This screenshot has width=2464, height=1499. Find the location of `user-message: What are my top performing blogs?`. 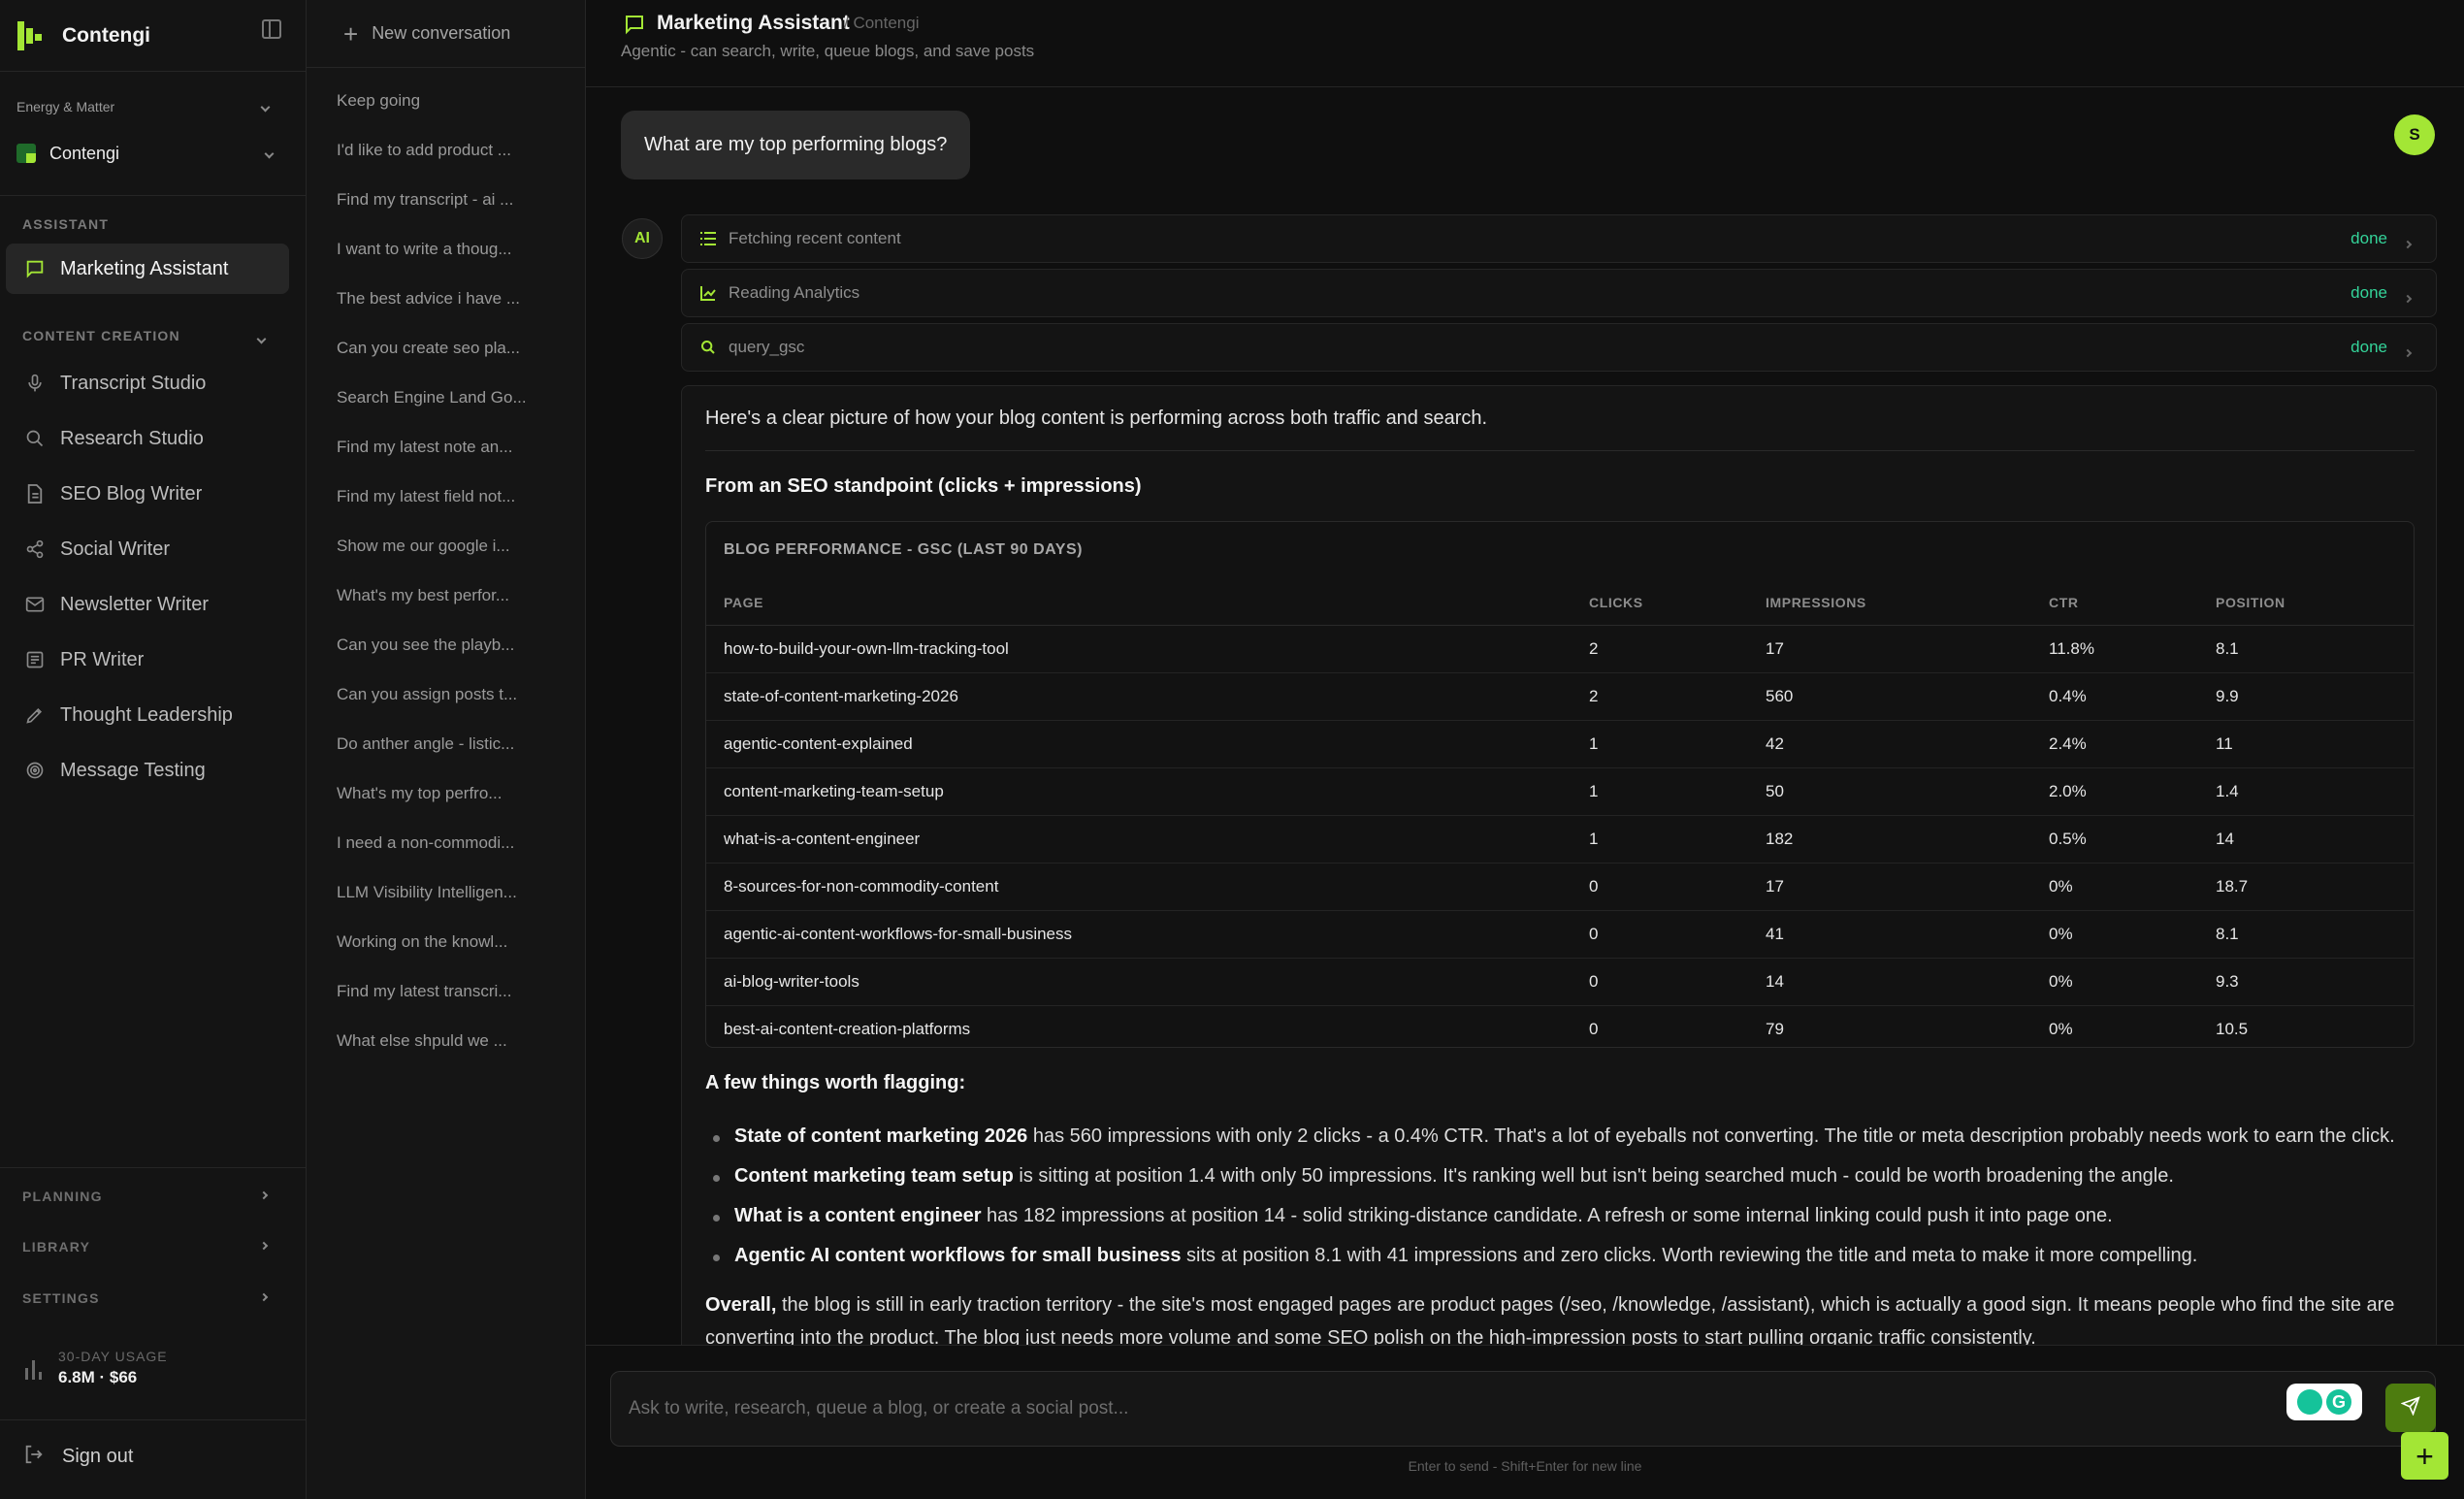

user-message: What are my top performing blogs? is located at coordinates (796, 145).